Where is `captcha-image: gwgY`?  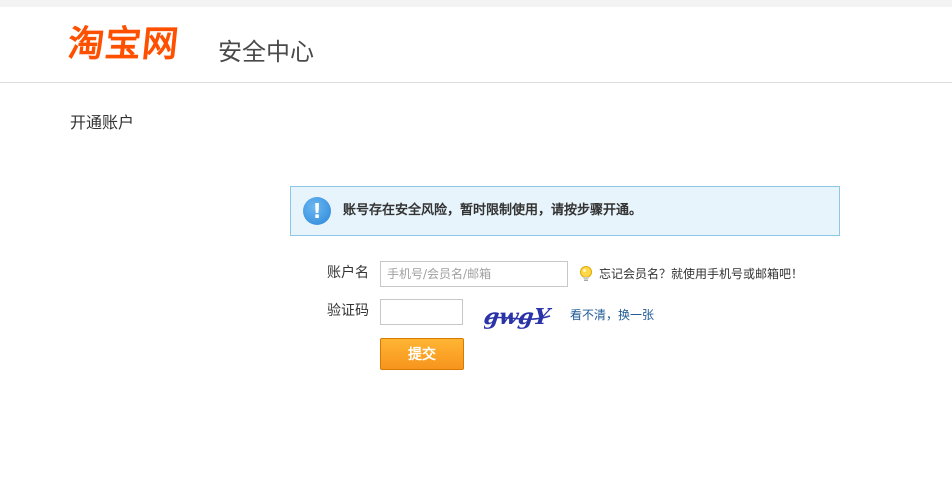
captcha-image: gwgY is located at coordinates (519, 316).